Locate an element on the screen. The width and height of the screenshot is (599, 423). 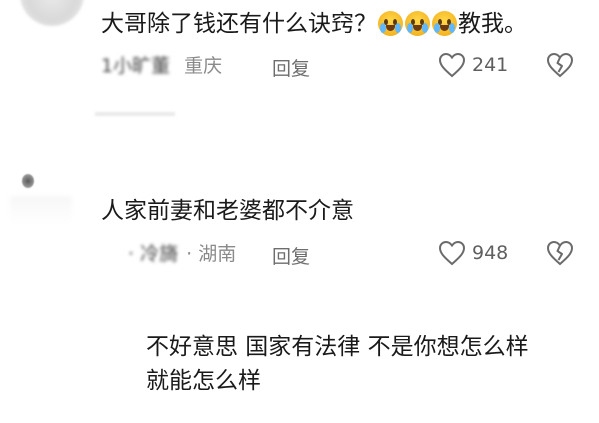
comment-meta: · 冷旖 · 湖南 is located at coordinates (182, 254).